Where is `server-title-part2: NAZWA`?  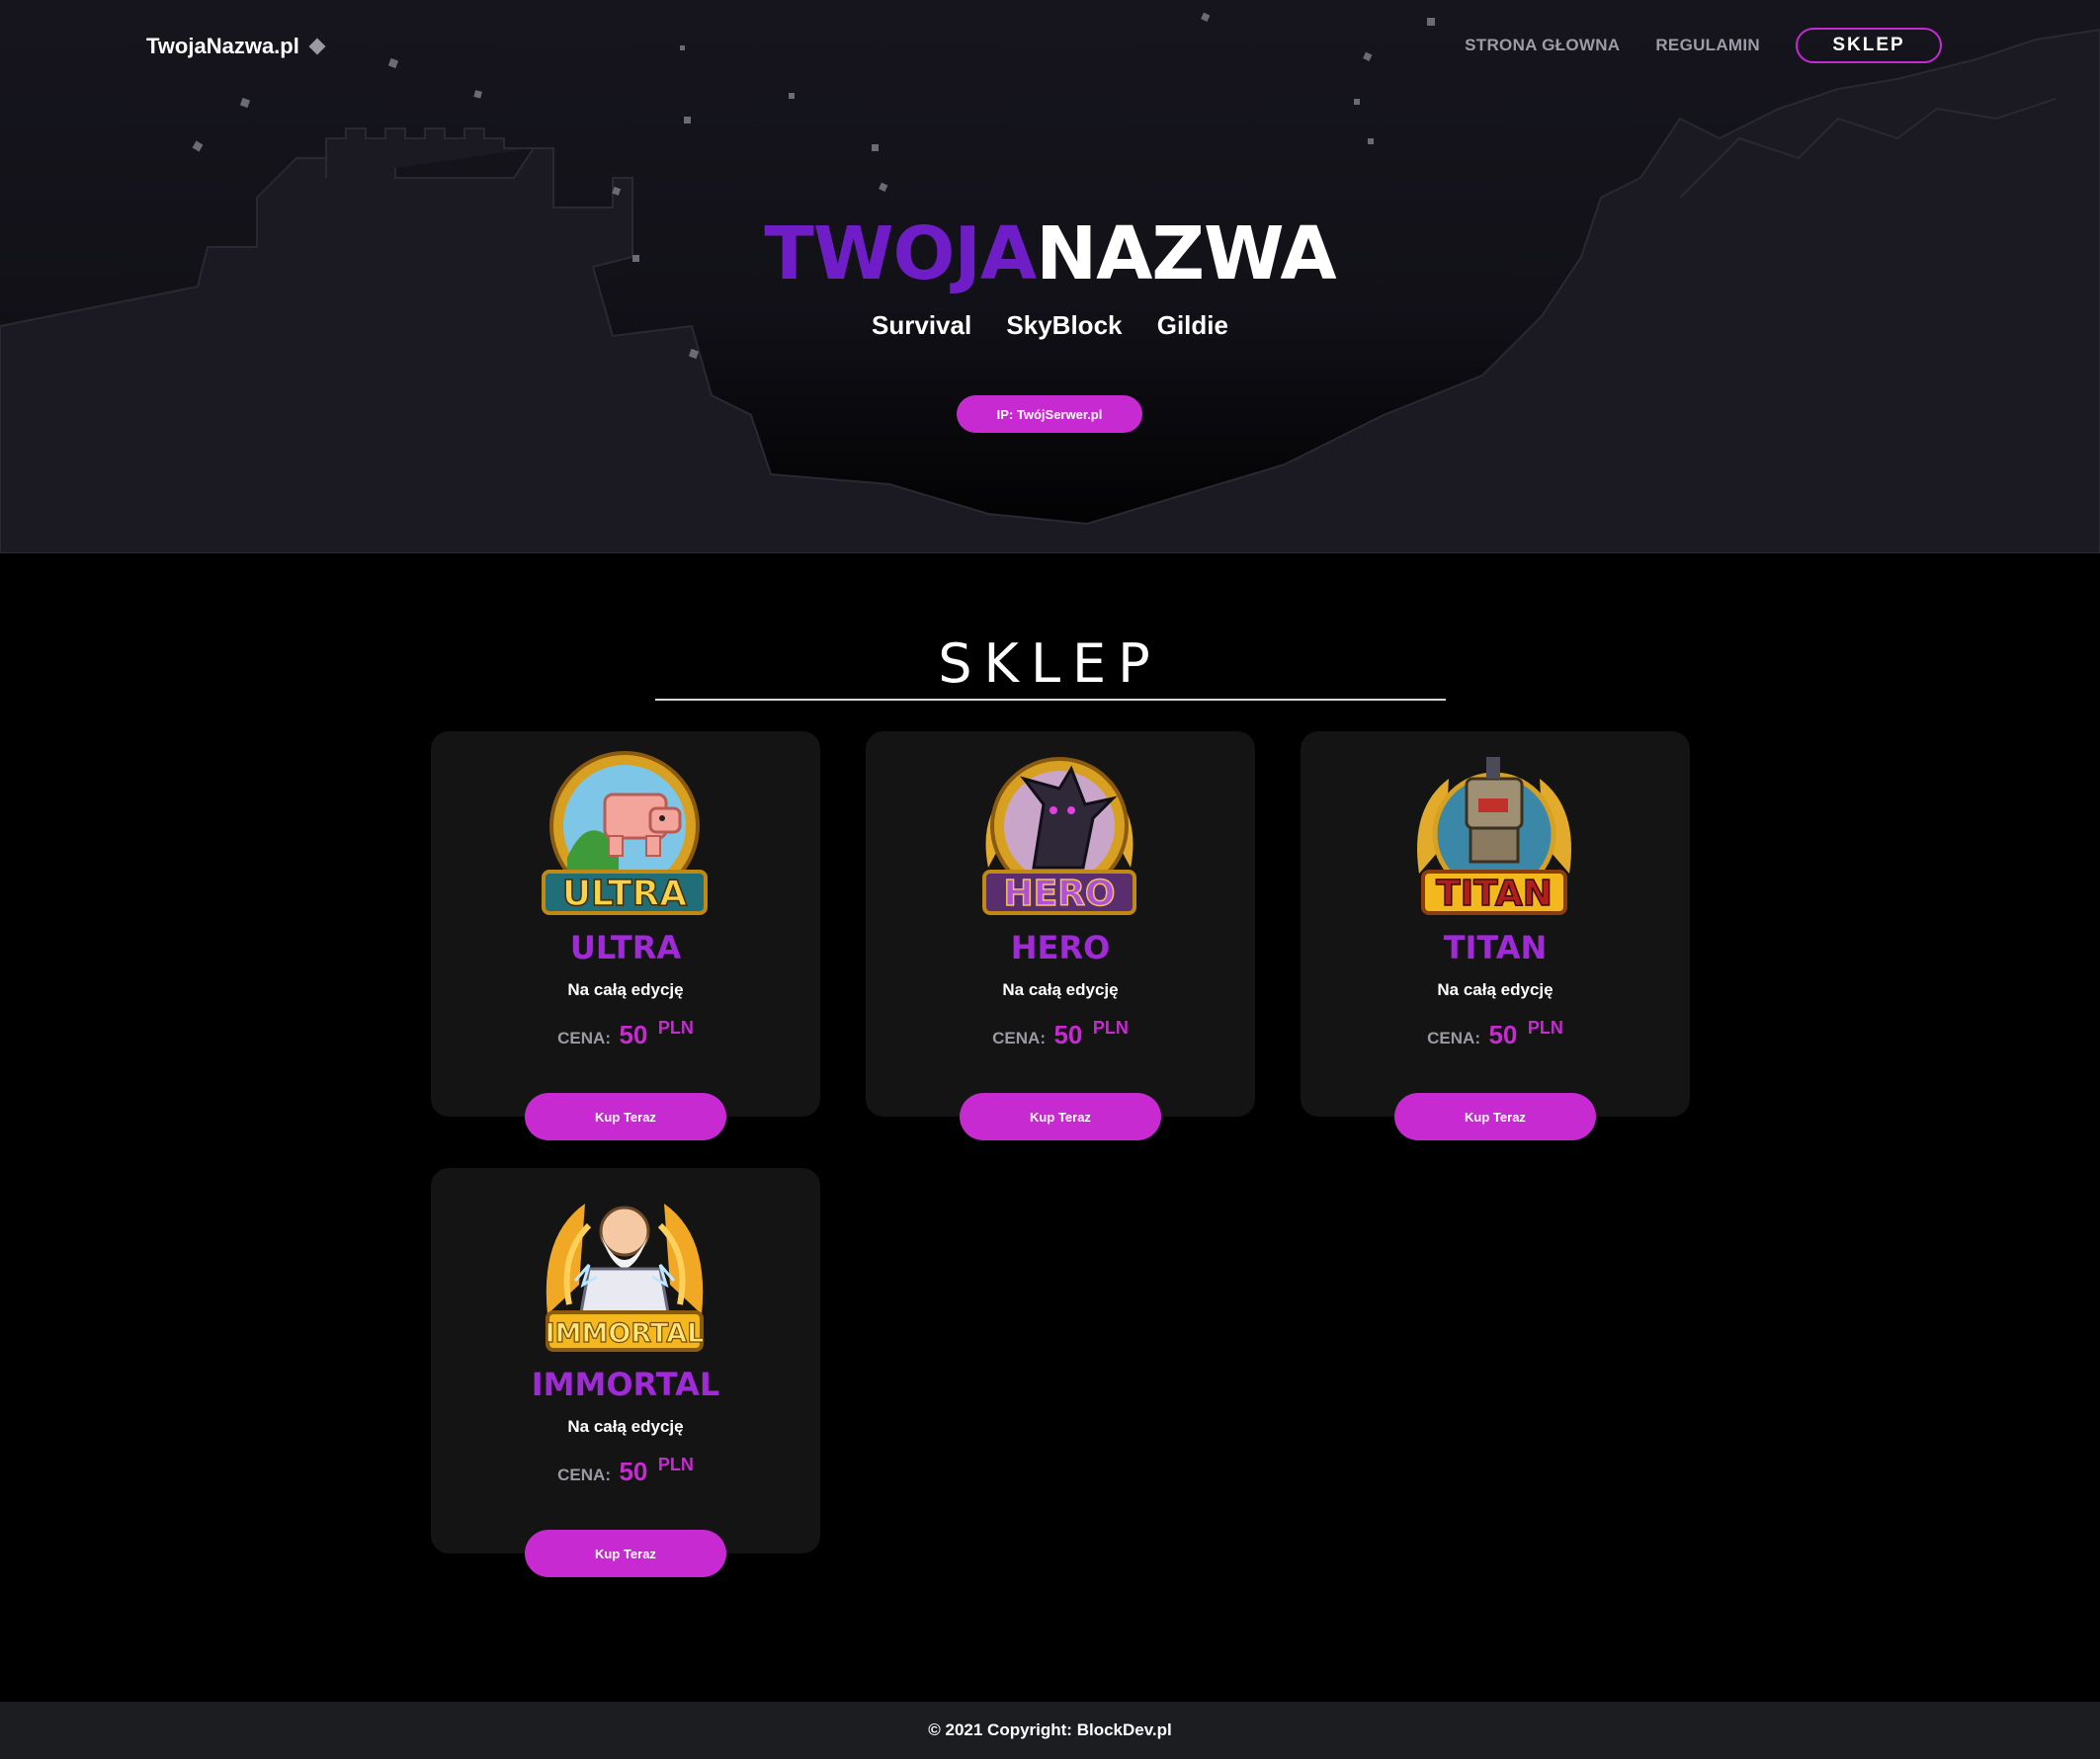
server-title-part2: NAZWA is located at coordinates (1186, 253).